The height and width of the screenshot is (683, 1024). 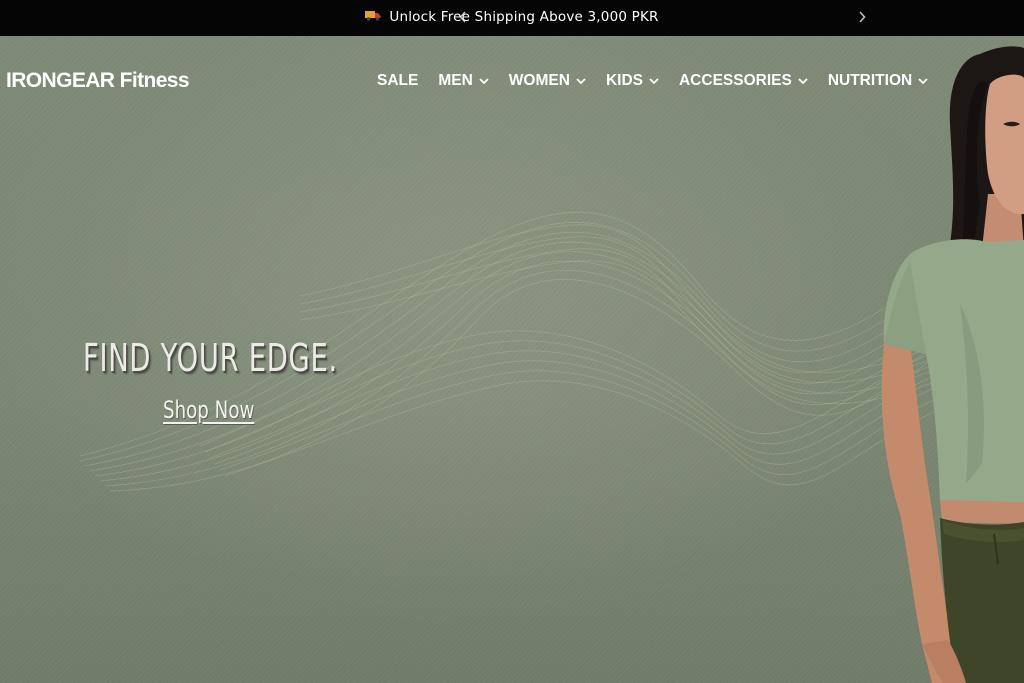 I want to click on chevron-right-icon, so click(x=862, y=17).